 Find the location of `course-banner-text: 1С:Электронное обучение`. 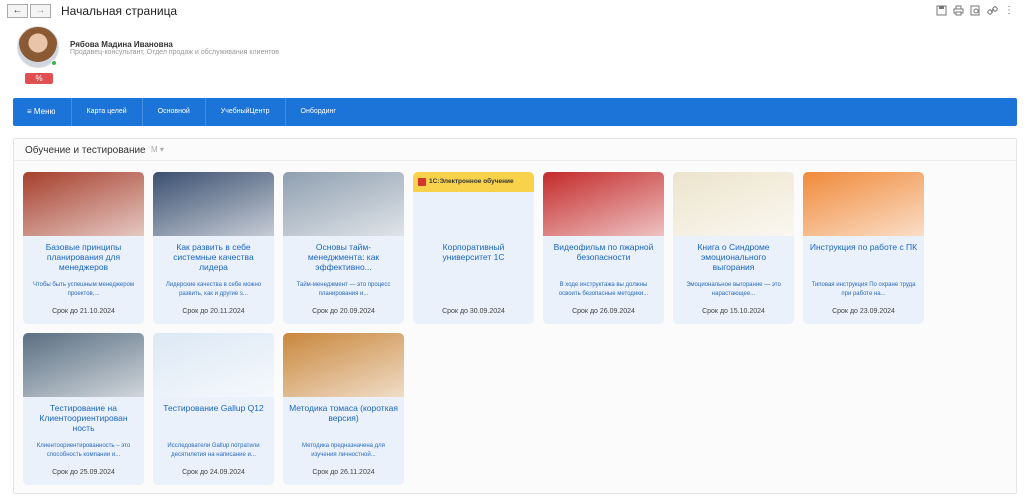

course-banner-text: 1С:Электронное обучение is located at coordinates (471, 181).